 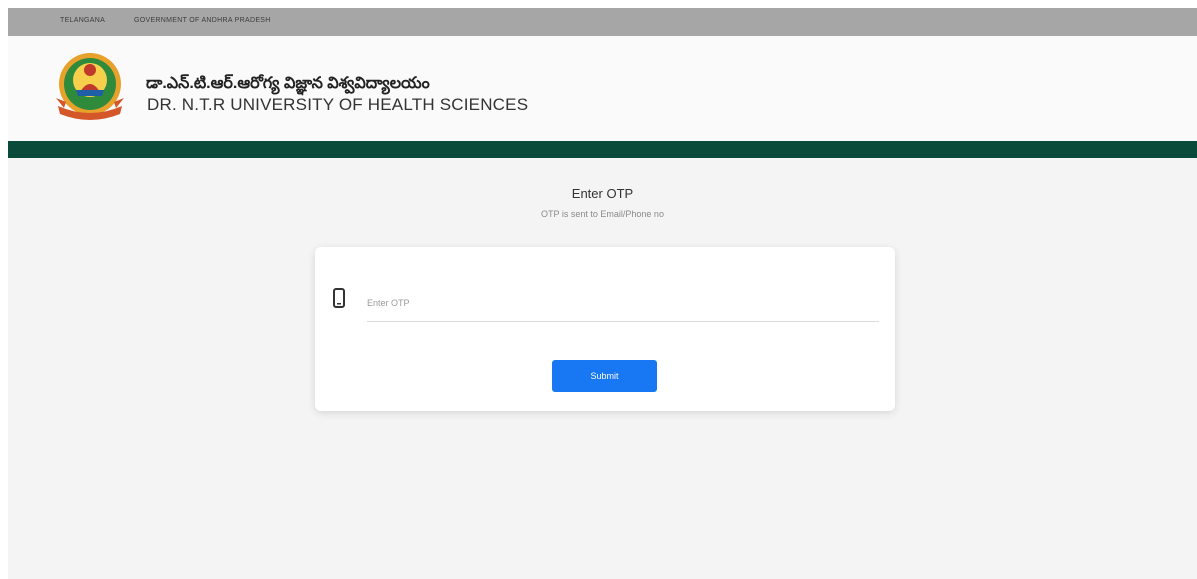 I want to click on topbar-link-andhra-pradesh: GOVERNMENT OF ANDHRA PRADESH, so click(x=202, y=20).